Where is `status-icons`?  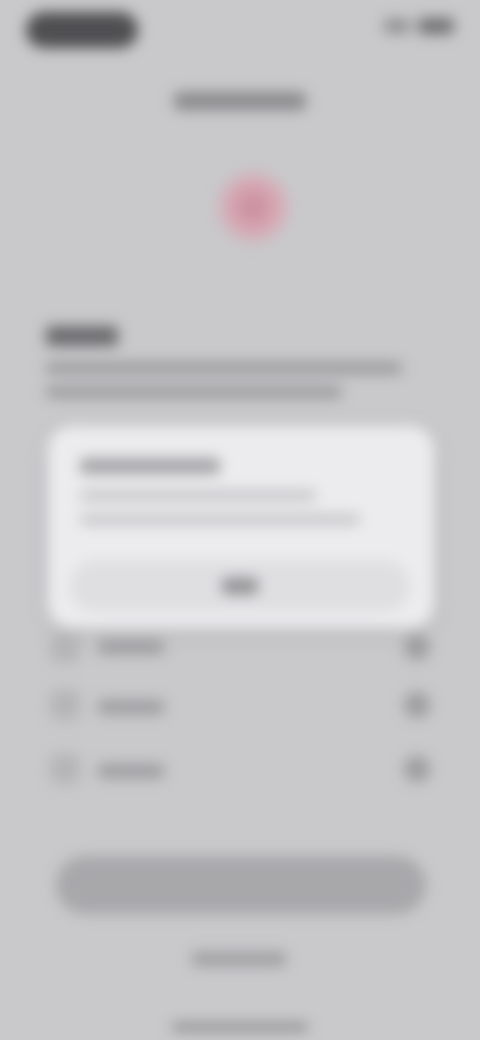
status-icons is located at coordinates (419, 26).